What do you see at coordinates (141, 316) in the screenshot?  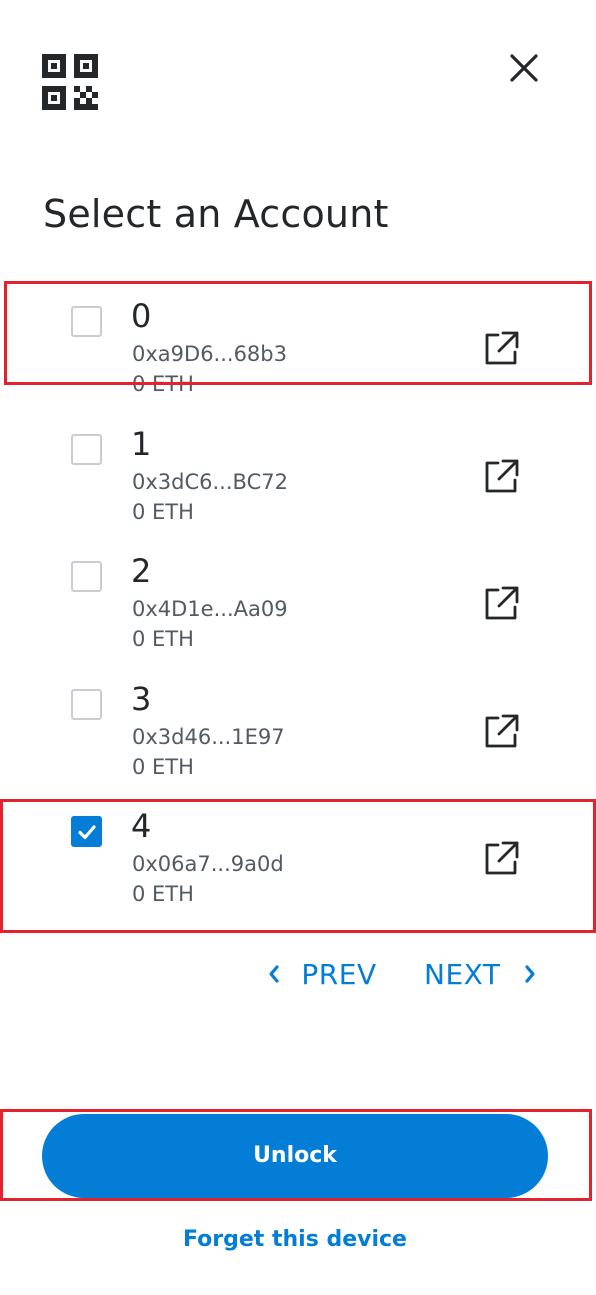 I see `account-index: 0` at bounding box center [141, 316].